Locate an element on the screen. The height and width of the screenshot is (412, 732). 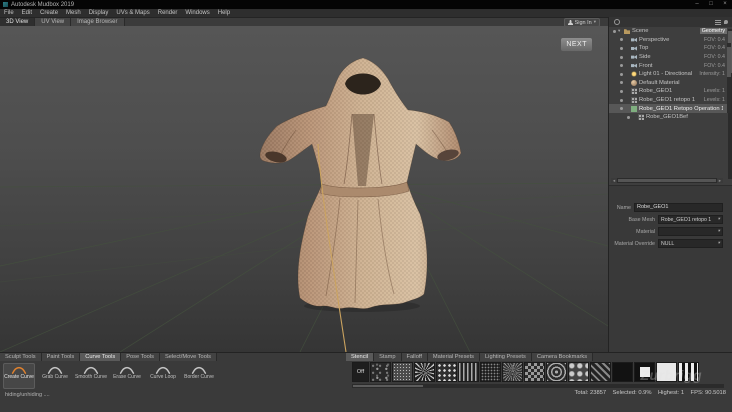
object-list-row: Robe_GEO1 Retopo Operation 1 is located at coordinates (670, 108).